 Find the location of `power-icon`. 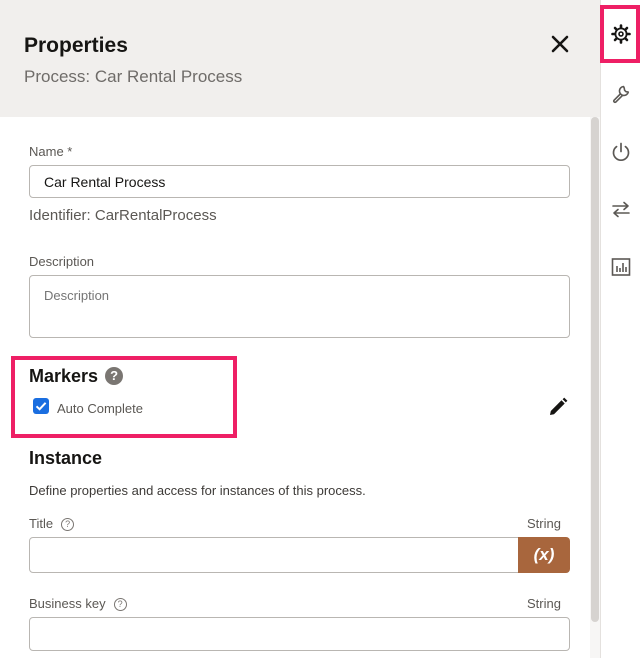

power-icon is located at coordinates (621, 151).